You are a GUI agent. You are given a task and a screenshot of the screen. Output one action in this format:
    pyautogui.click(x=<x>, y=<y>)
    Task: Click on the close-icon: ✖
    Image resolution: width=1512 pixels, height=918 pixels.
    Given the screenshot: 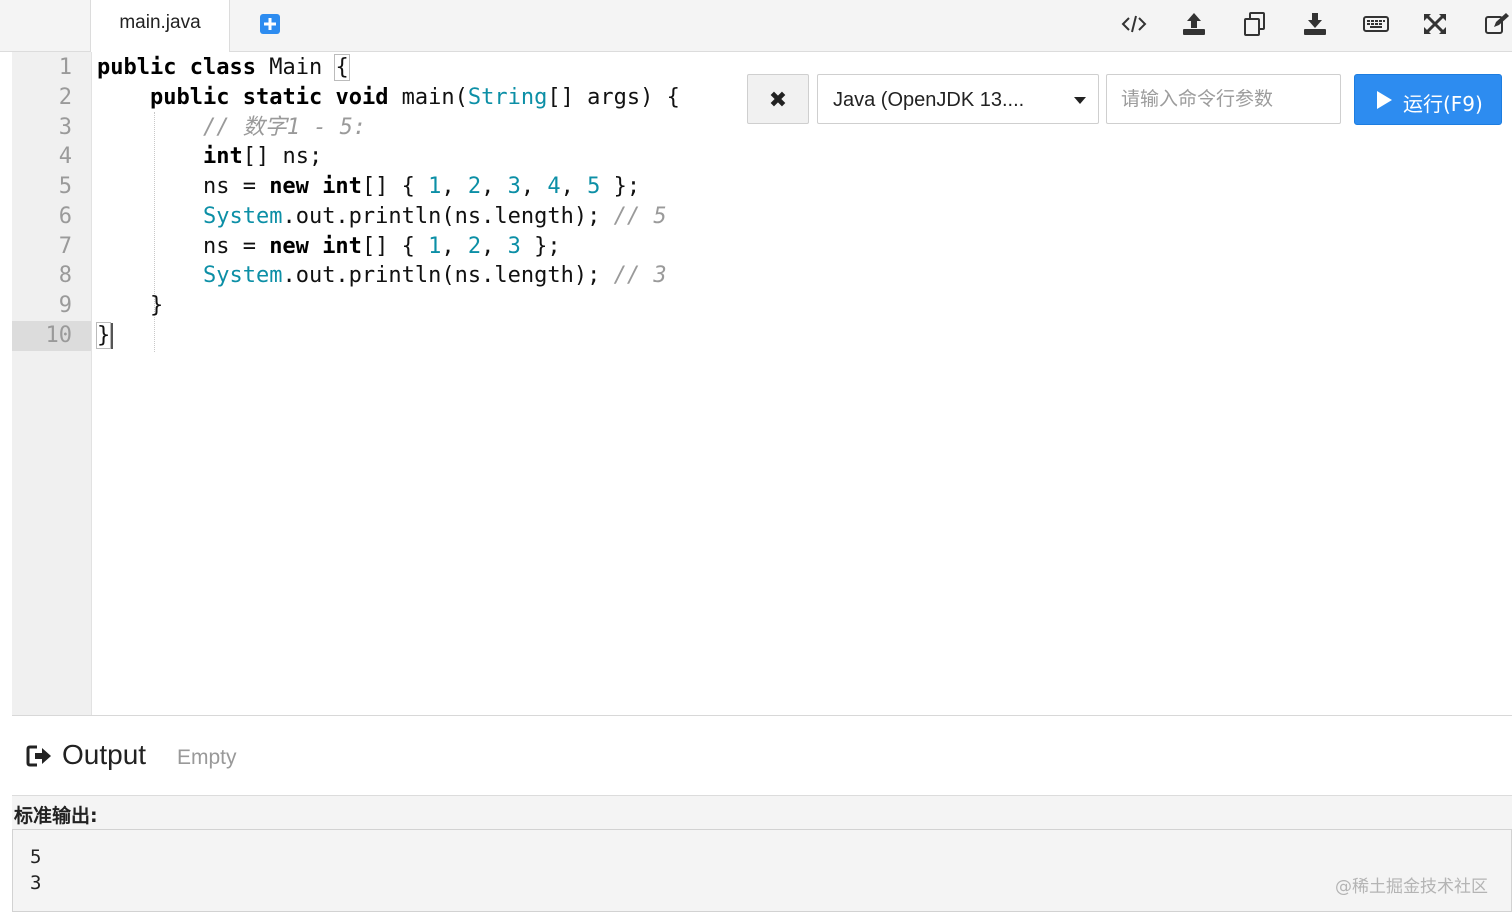 What is the action you would take?
    pyautogui.click(x=778, y=99)
    